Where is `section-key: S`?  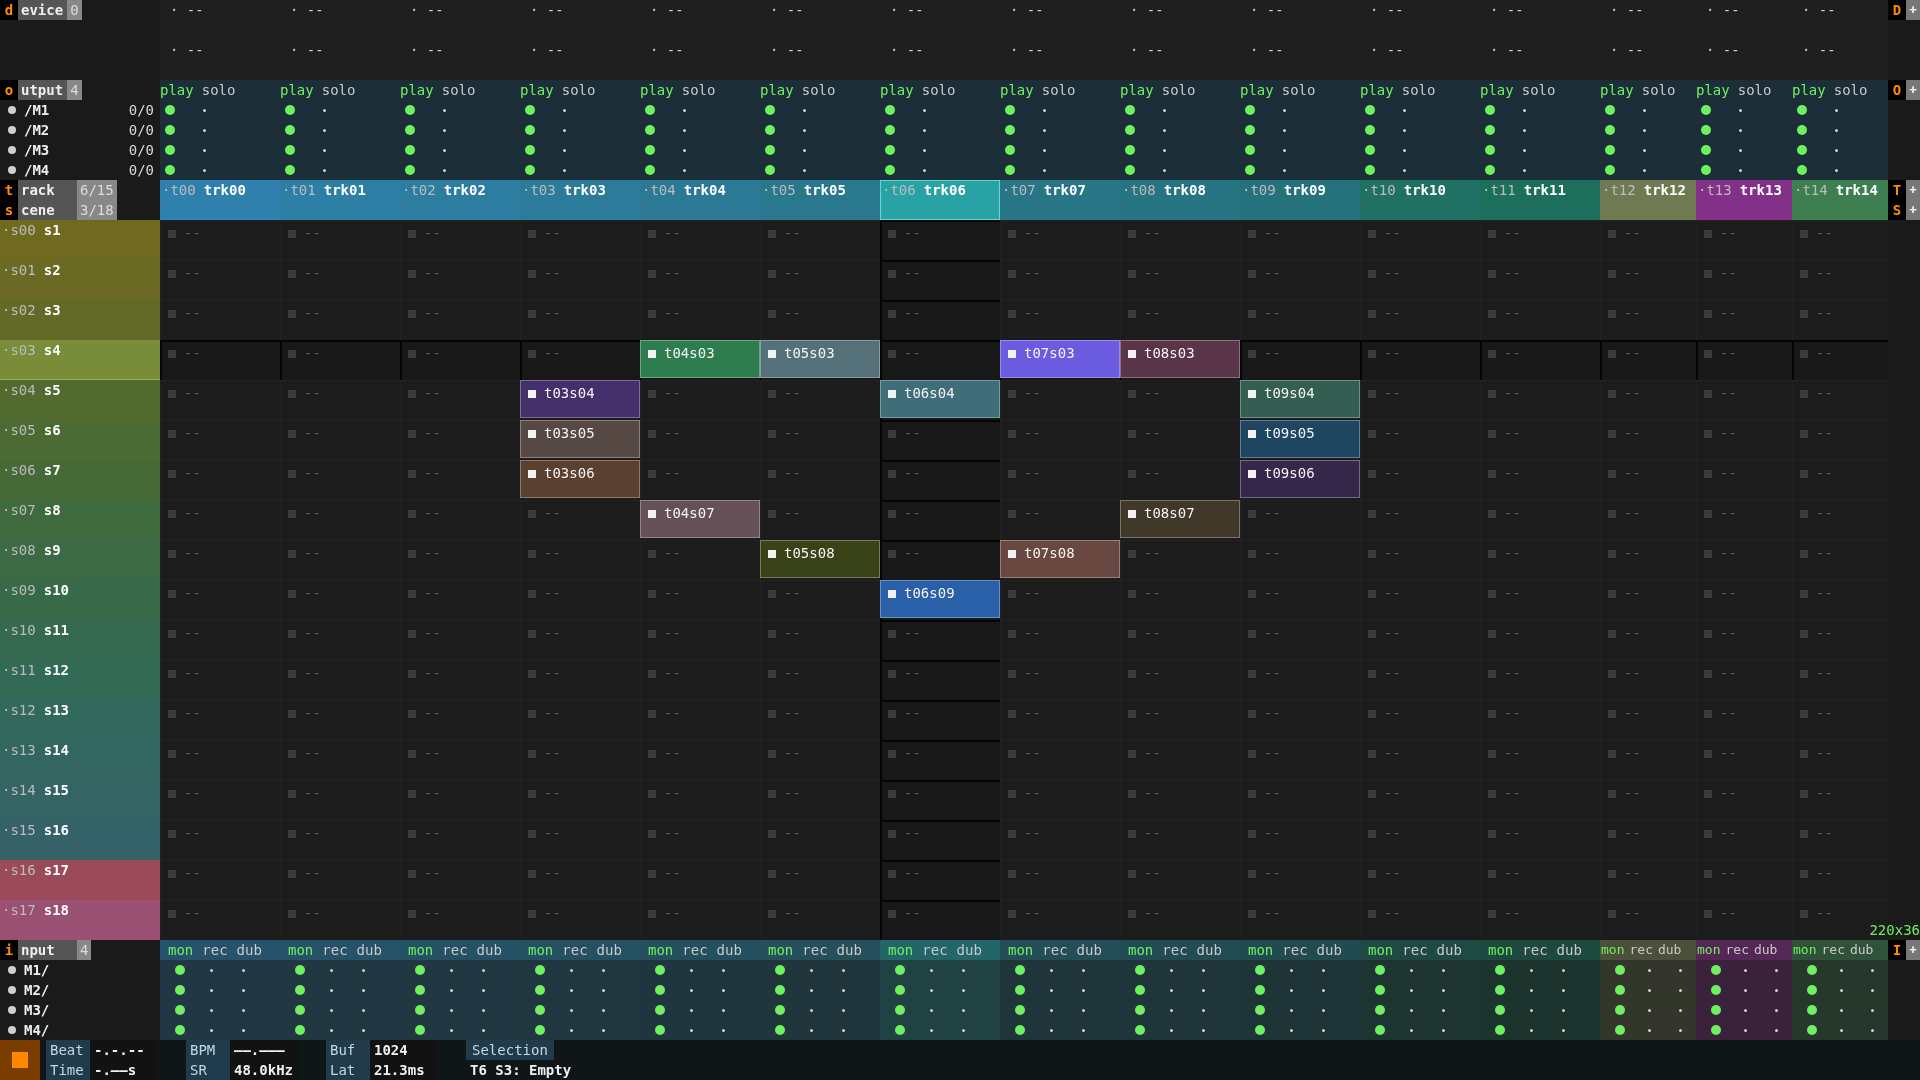 section-key: S is located at coordinates (1897, 210).